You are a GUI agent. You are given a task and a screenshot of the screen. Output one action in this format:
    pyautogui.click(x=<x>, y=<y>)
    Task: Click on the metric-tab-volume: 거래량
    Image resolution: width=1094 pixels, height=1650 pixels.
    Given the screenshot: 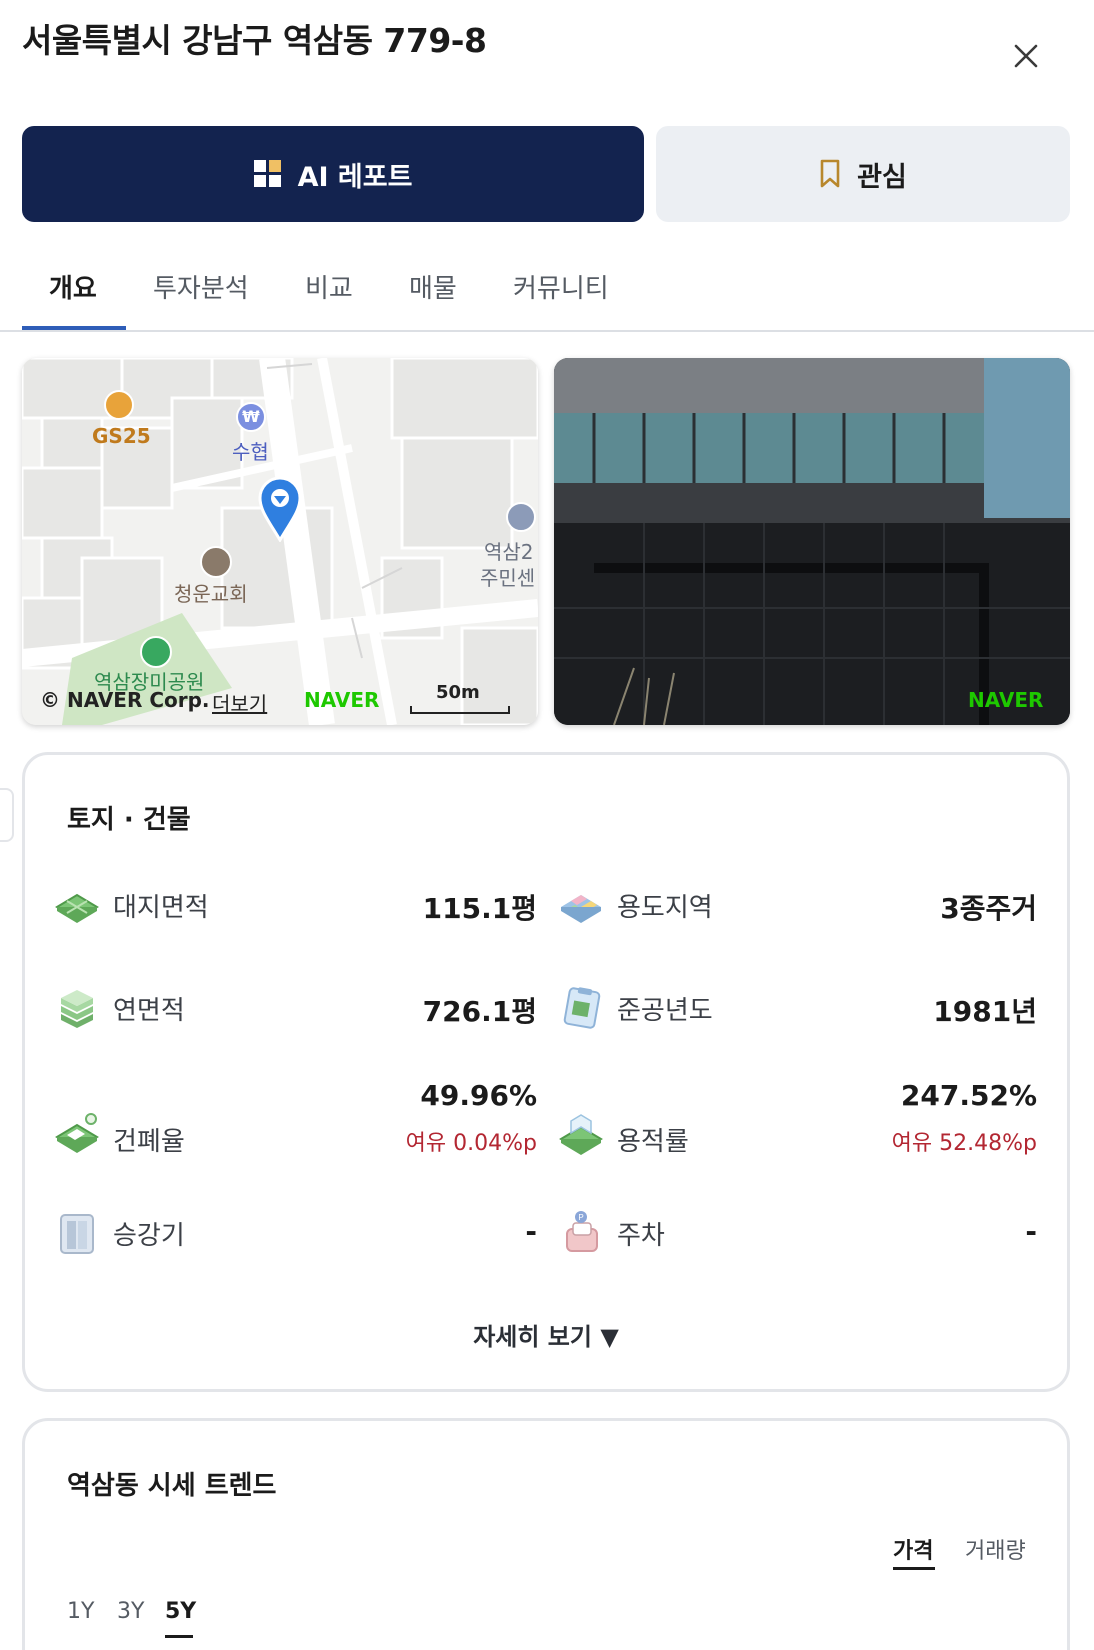 What is the action you would take?
    pyautogui.click(x=995, y=1549)
    